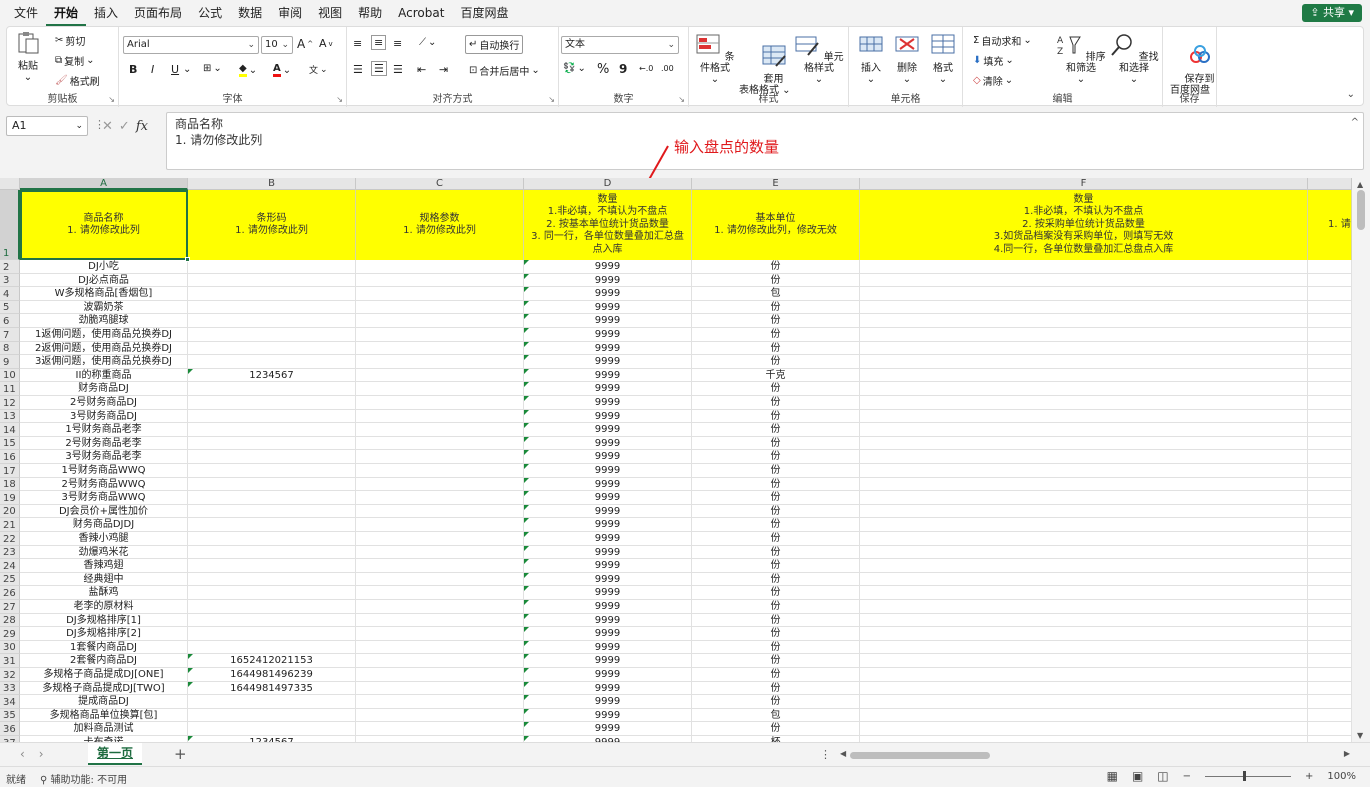  Describe the element at coordinates (272, 184) in the screenshot. I see `column-header-b: B` at that location.